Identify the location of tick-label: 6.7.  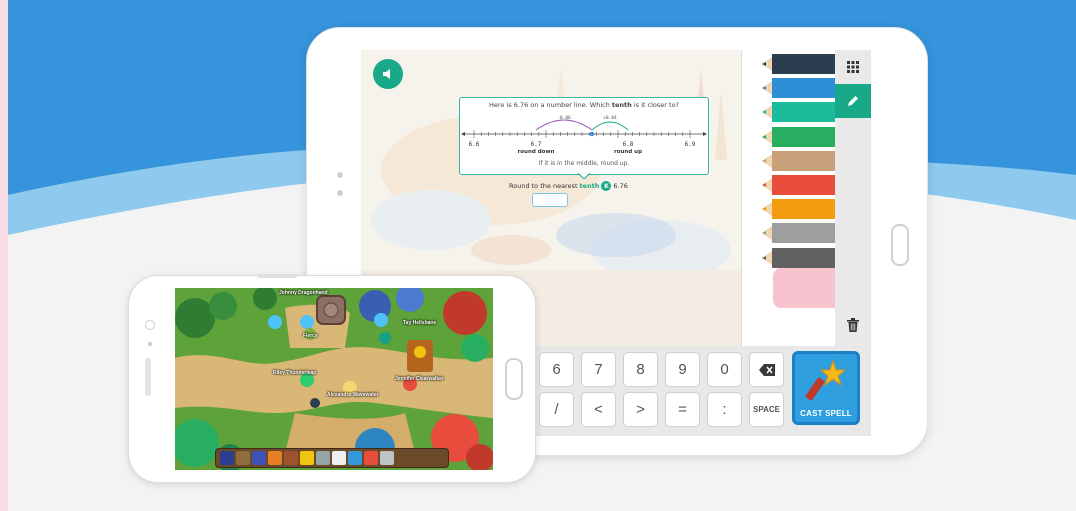
(536, 144).